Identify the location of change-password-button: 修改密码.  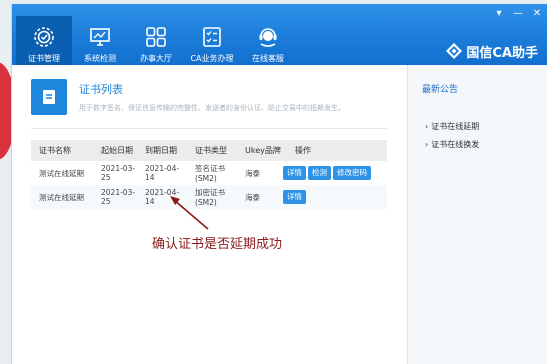
(352, 173).